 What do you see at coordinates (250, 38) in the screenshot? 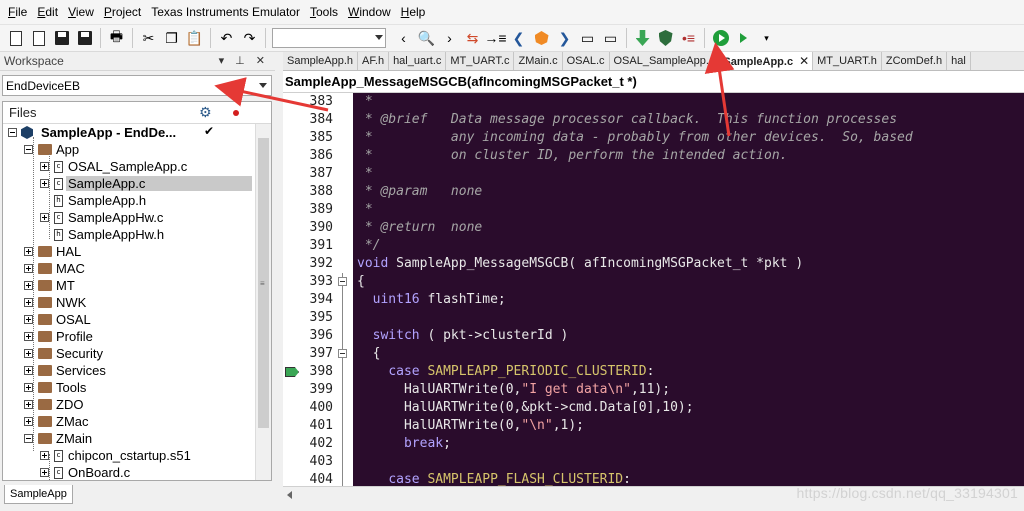
I see `redo-icon: ↷` at bounding box center [250, 38].